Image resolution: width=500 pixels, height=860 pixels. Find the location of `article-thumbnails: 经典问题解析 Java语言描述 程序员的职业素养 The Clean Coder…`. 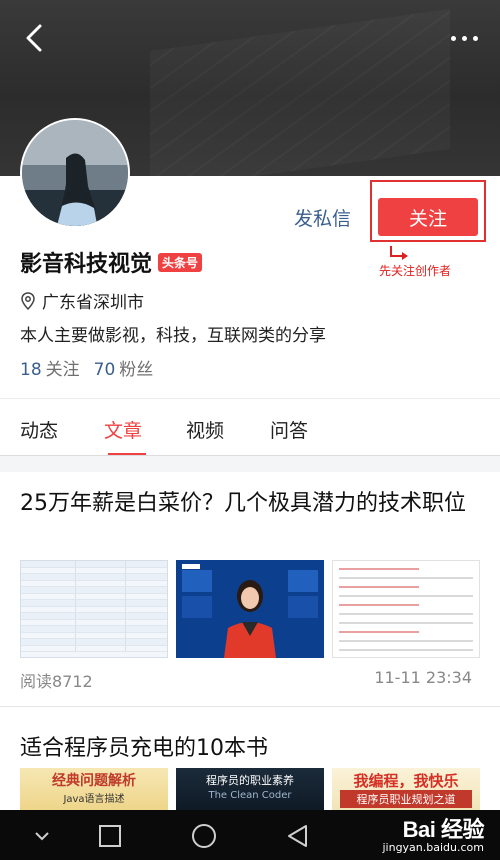

article-thumbnails: 经典问题解析 Java语言描述 程序员的职业素养 The Clean Coder… is located at coordinates (250, 789).